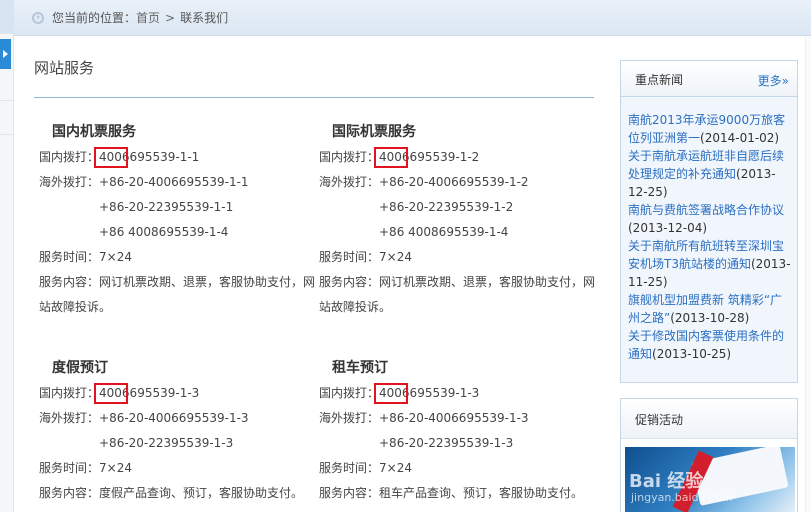 The width and height of the screenshot is (811, 512). What do you see at coordinates (314, 97) in the screenshot?
I see `title-divider` at bounding box center [314, 97].